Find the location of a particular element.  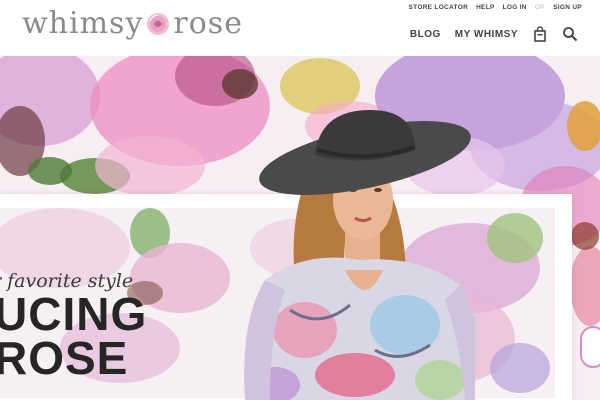

help-link: HELP is located at coordinates (485, 7).